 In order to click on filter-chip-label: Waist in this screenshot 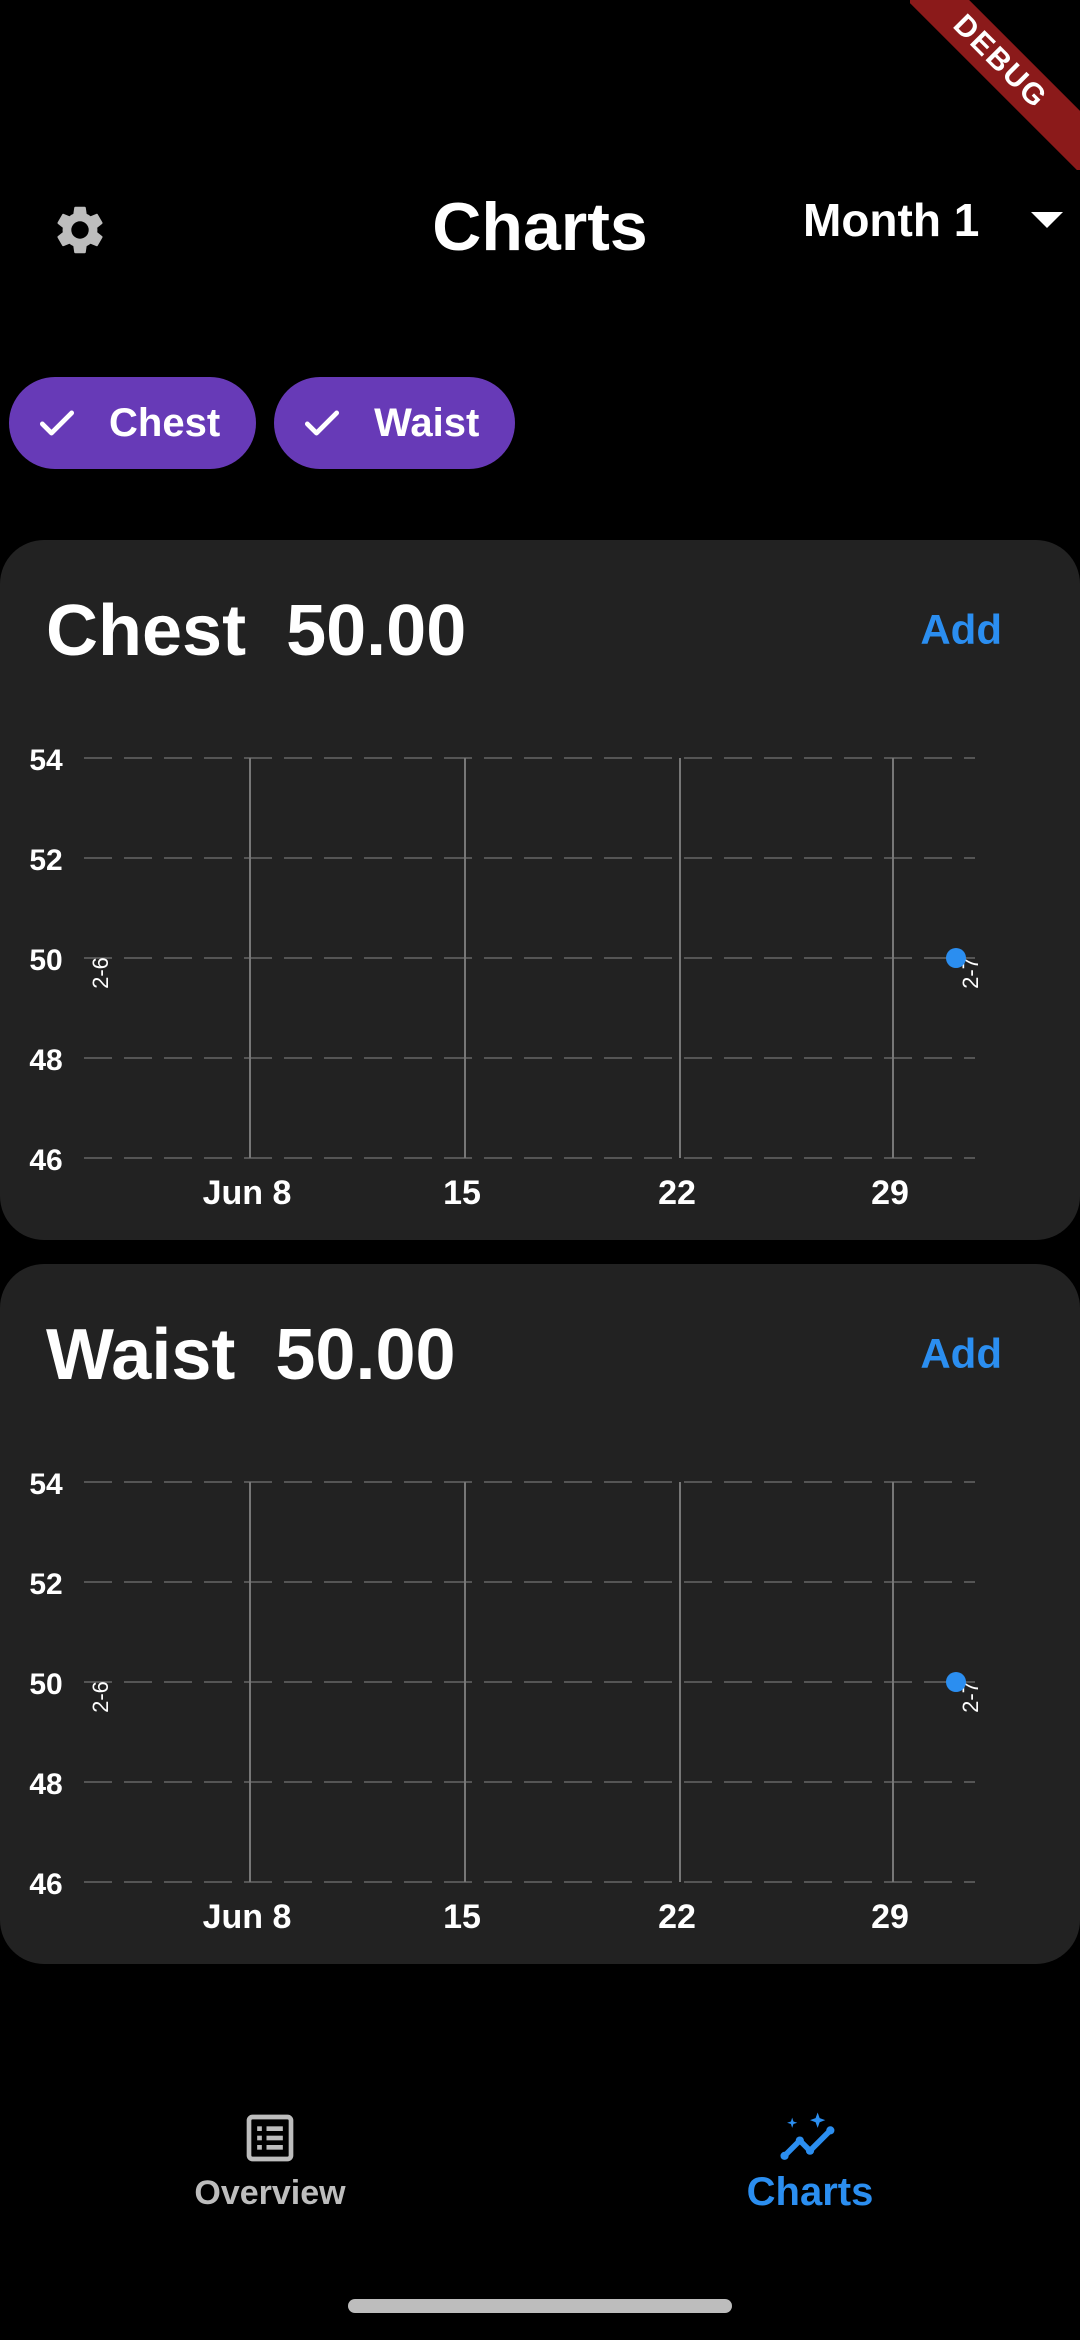, I will do `click(427, 422)`.